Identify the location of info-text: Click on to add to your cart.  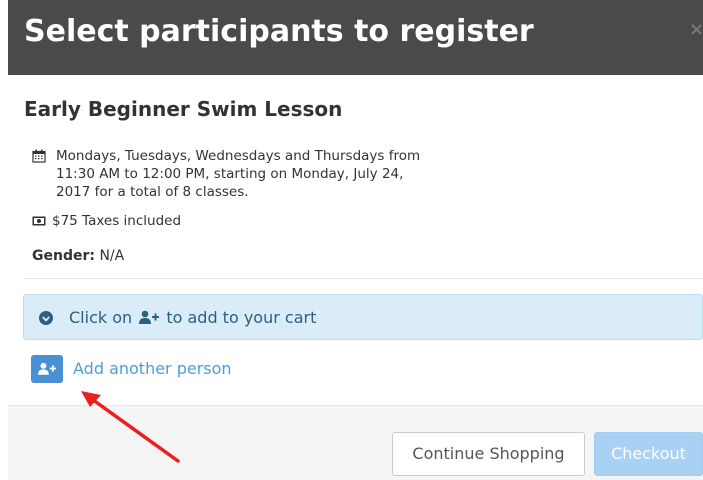
(192, 317).